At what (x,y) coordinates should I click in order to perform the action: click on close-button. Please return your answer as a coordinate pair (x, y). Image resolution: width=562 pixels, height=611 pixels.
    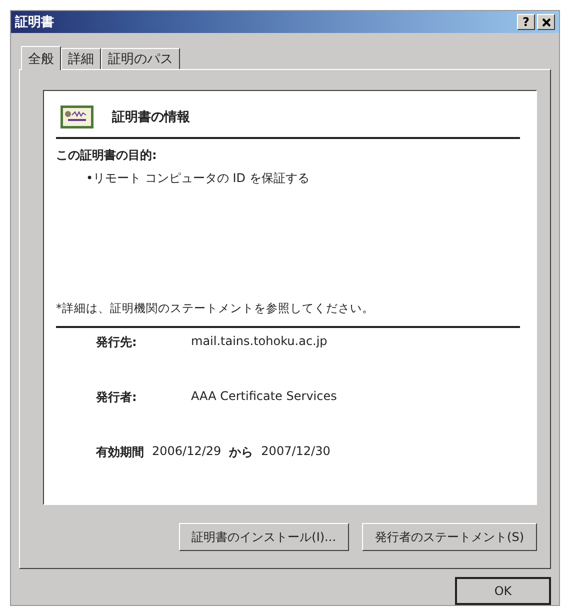
    Looking at the image, I should click on (546, 22).